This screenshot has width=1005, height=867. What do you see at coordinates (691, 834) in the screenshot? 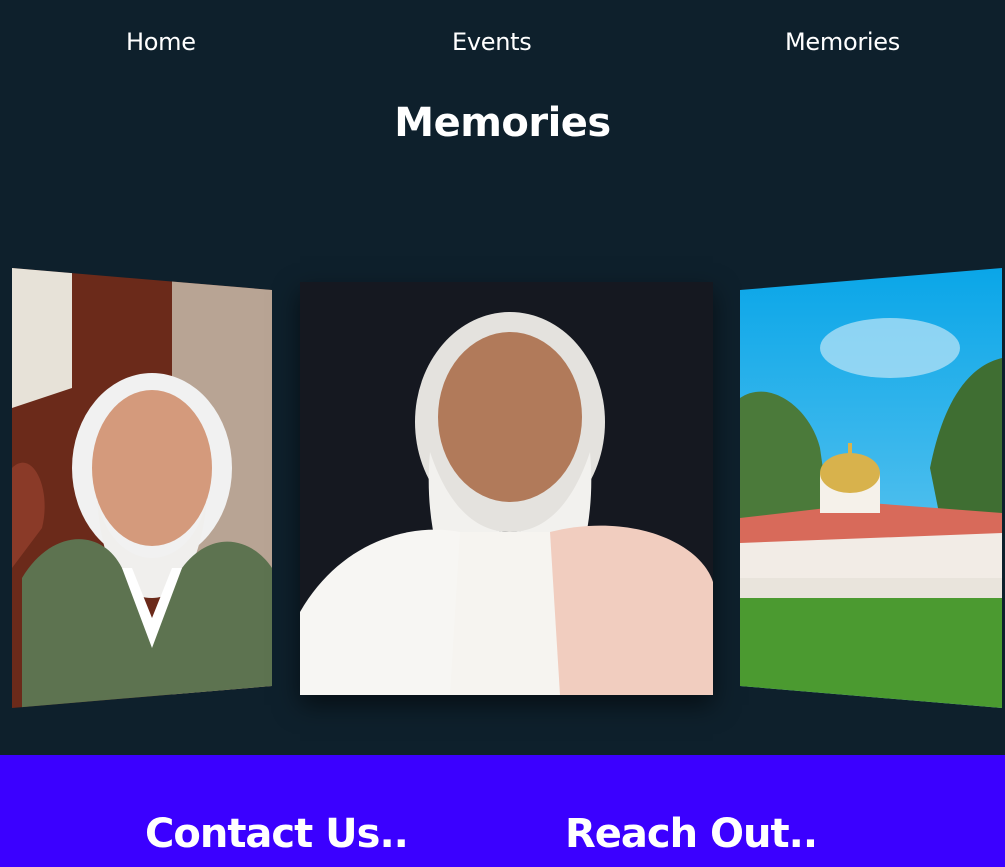
I see `reach-out-heading: Reach Out..` at bounding box center [691, 834].